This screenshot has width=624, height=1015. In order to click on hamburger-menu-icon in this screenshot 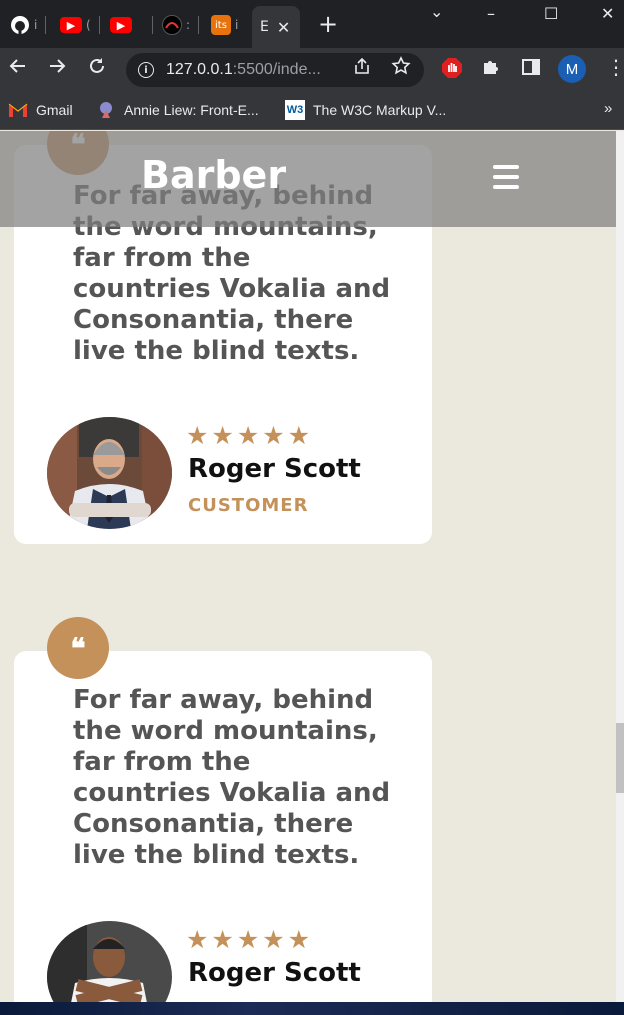, I will do `click(506, 177)`.